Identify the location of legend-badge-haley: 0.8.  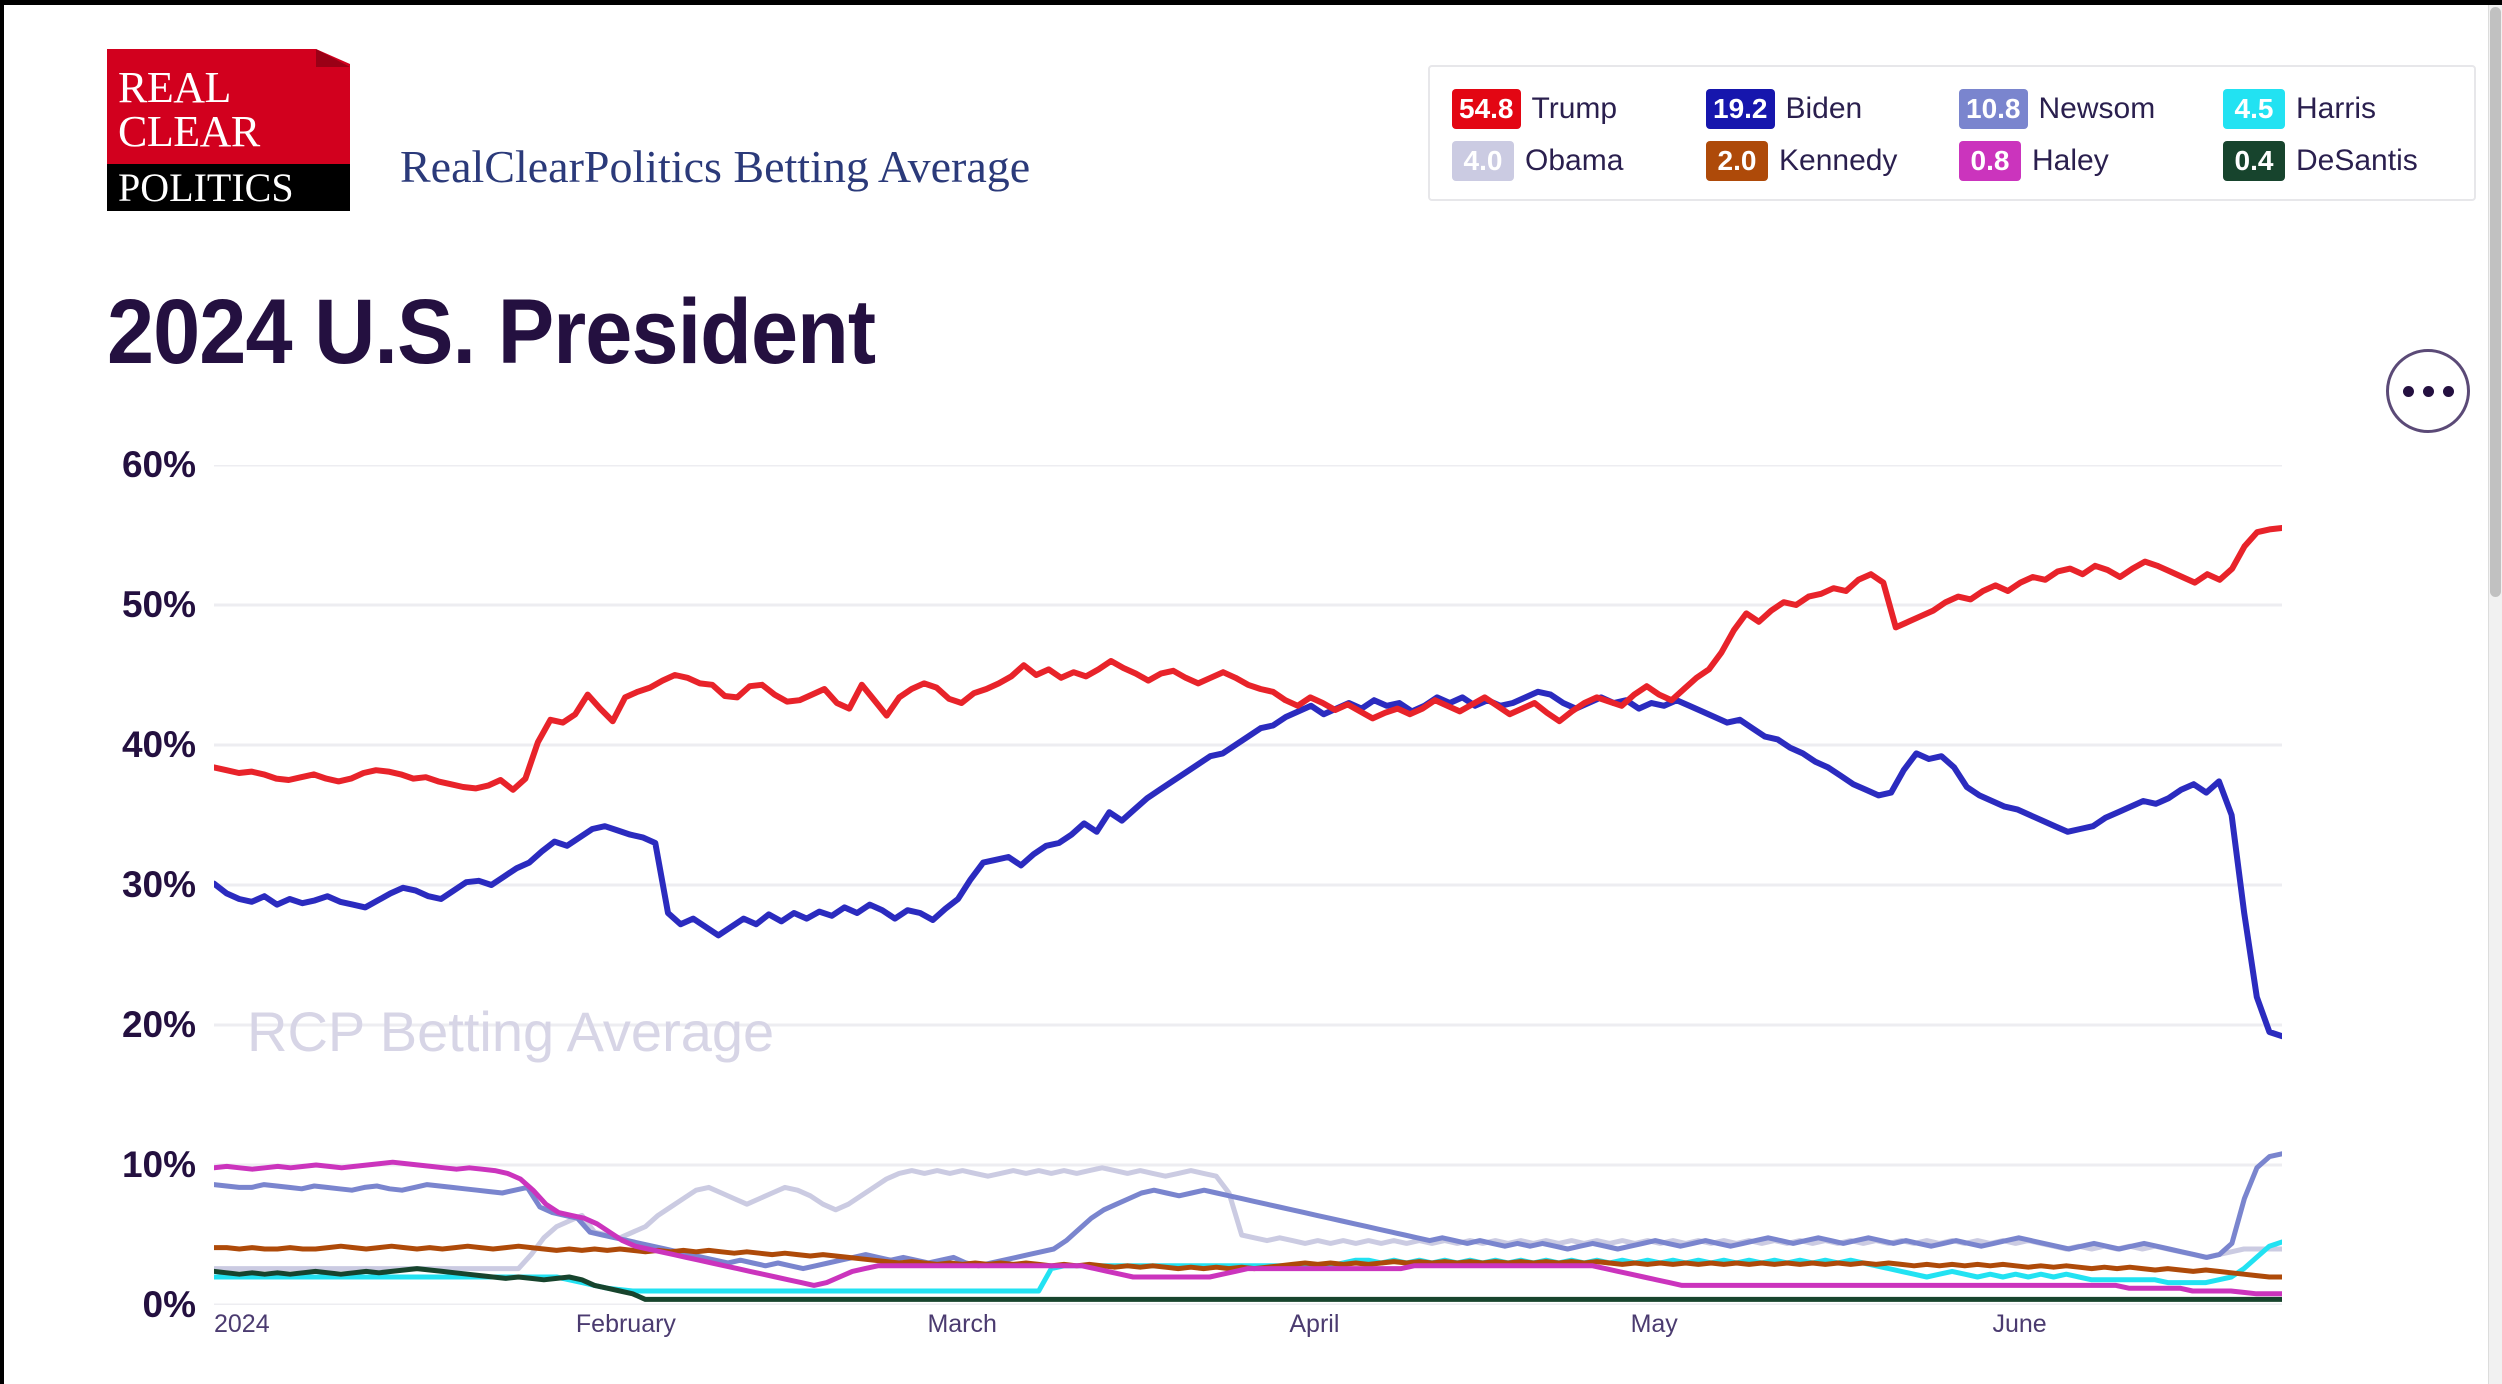
(1990, 161).